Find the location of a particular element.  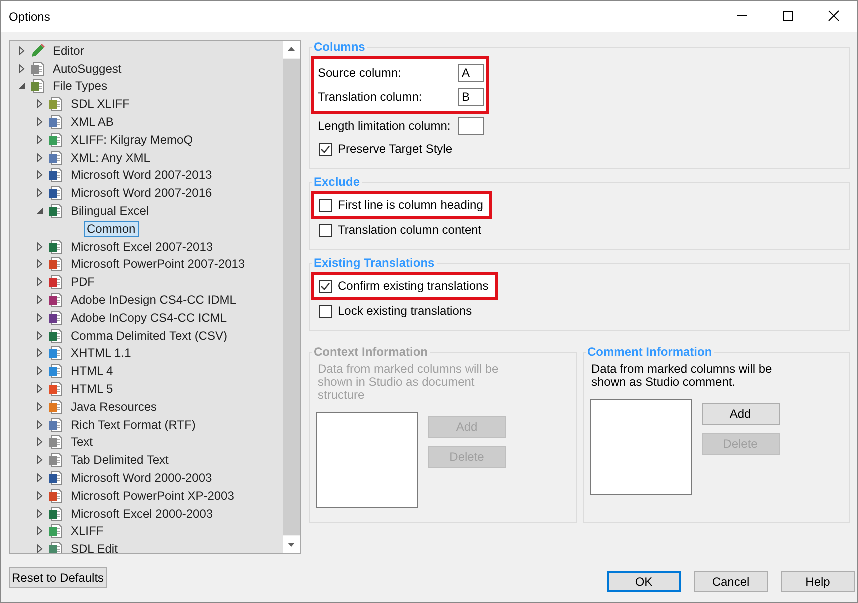

tree-item: XML: Any XML is located at coordinates (111, 158).